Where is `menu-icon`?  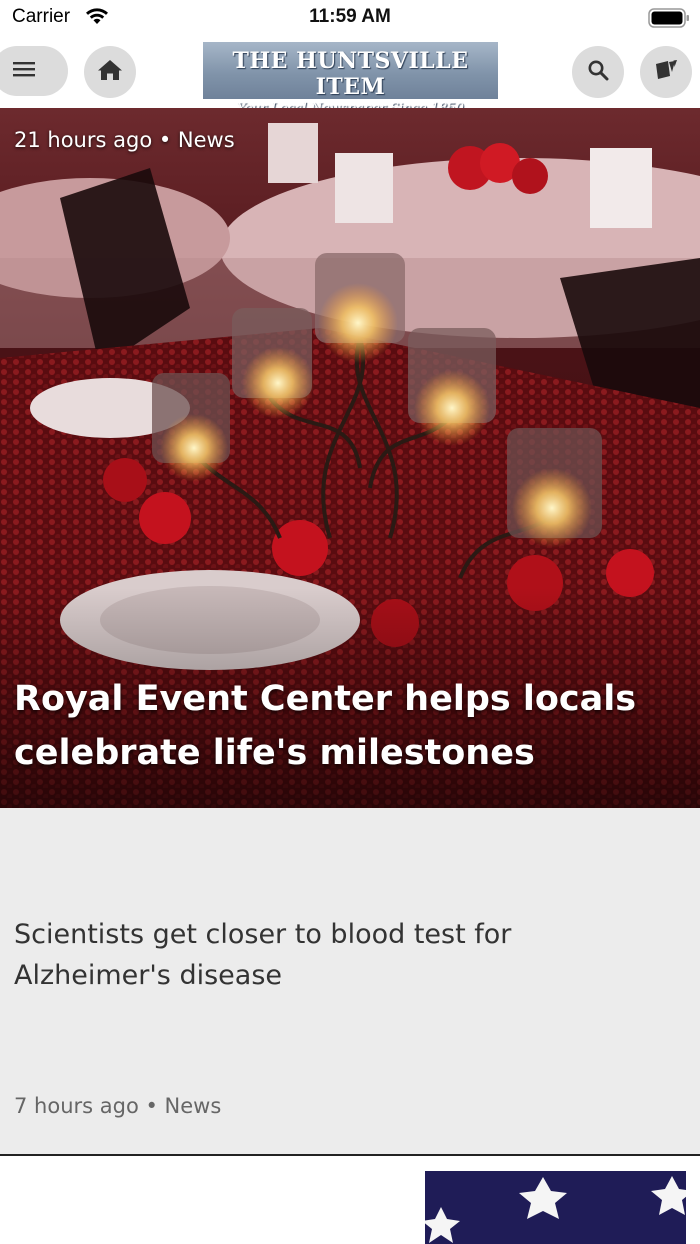
menu-icon is located at coordinates (24, 71).